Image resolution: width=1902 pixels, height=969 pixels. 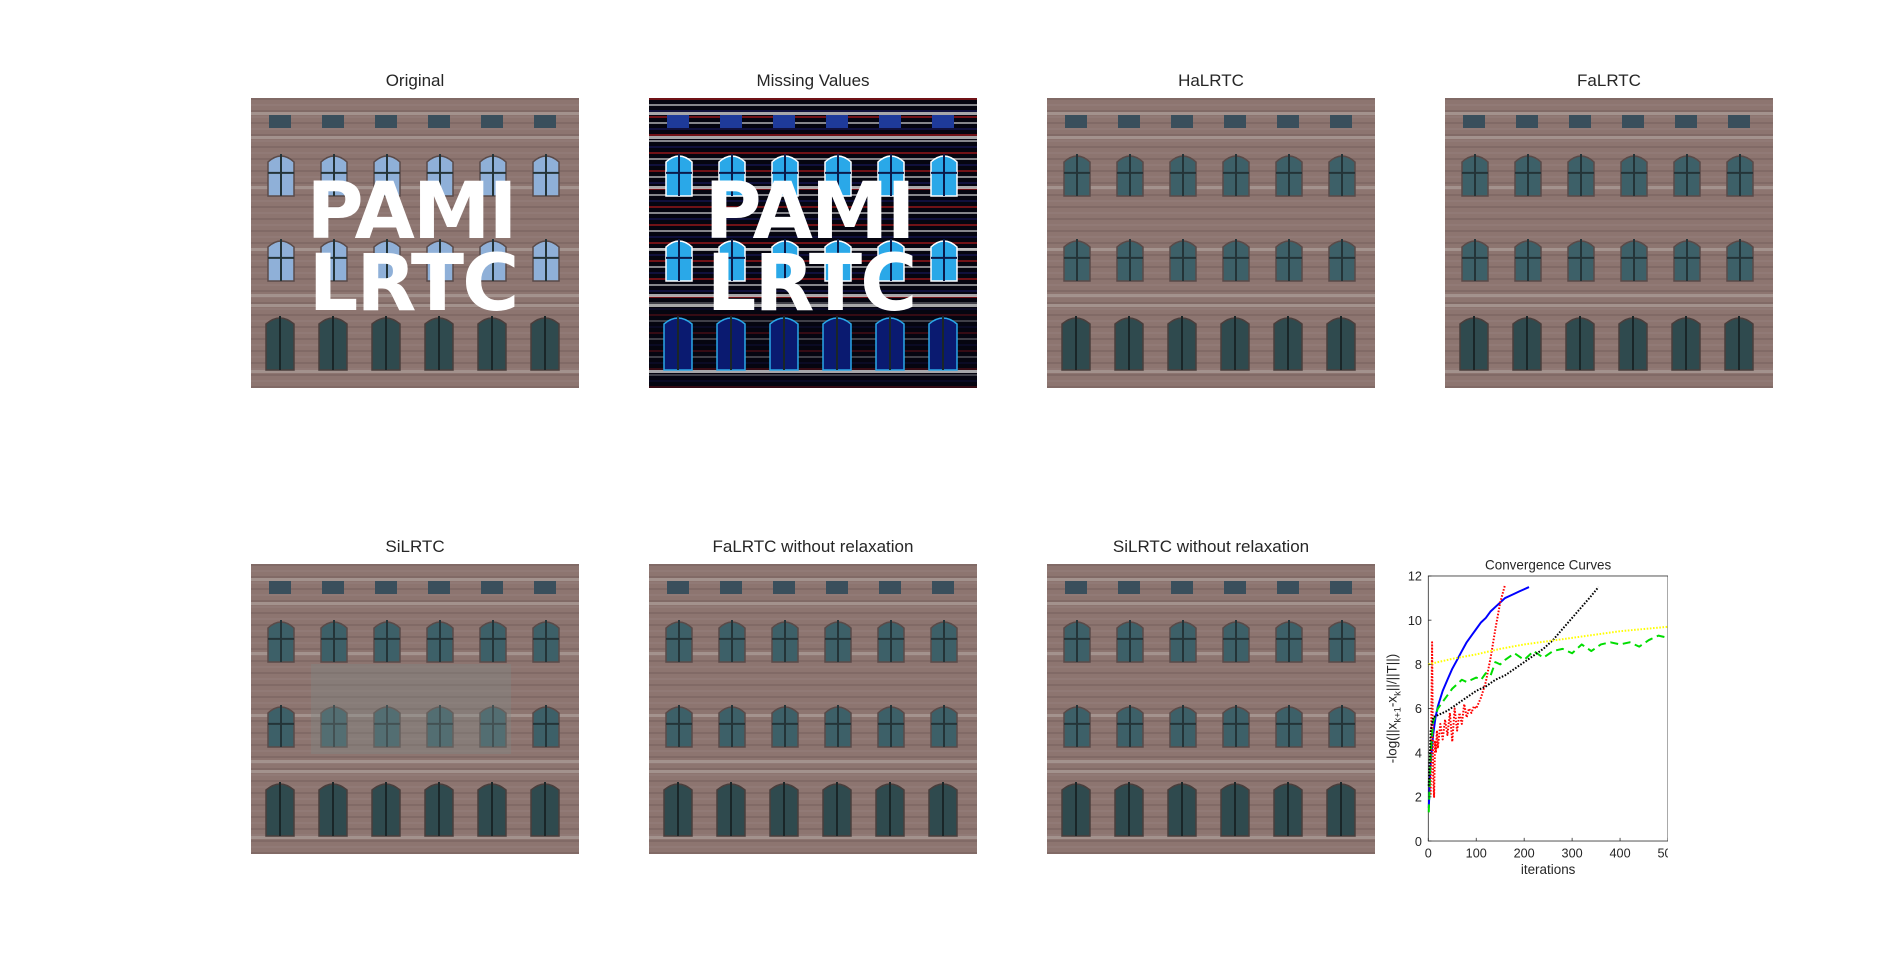 What do you see at coordinates (415, 546) in the screenshot?
I see `panel-title: SiLRTC` at bounding box center [415, 546].